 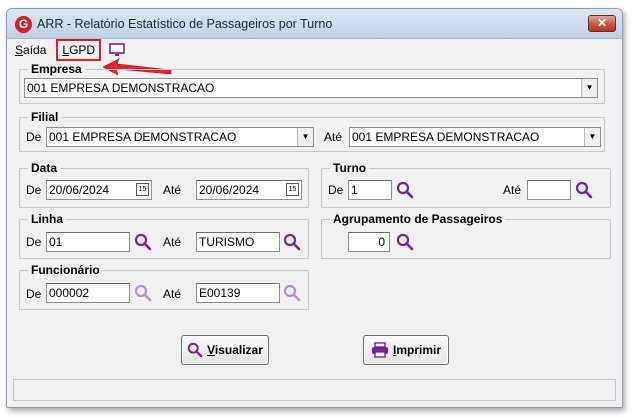 I want to click on visualizar-button: Visualizar, so click(x=225, y=350).